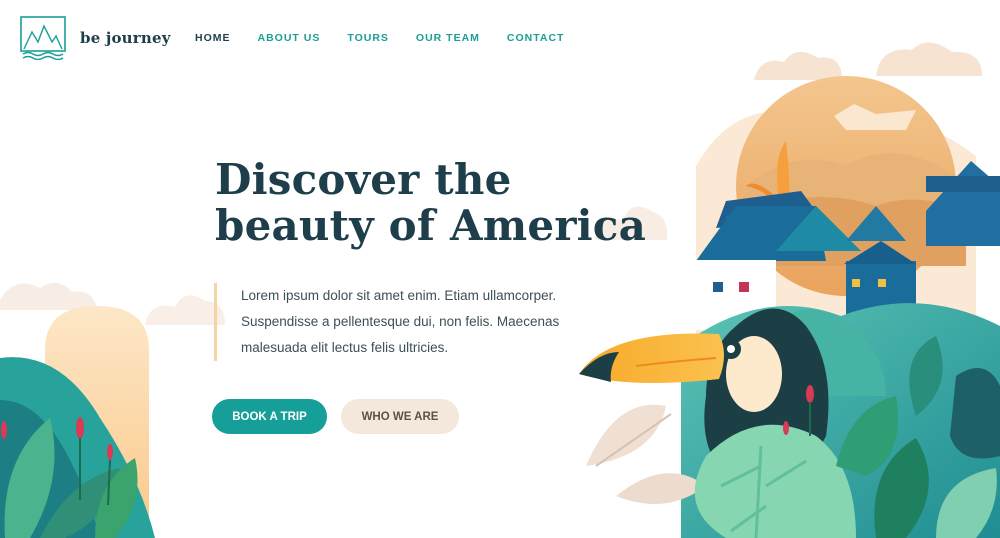 The image size is (1000, 538). Describe the element at coordinates (213, 38) in the screenshot. I see `nav-home: HOME` at that location.